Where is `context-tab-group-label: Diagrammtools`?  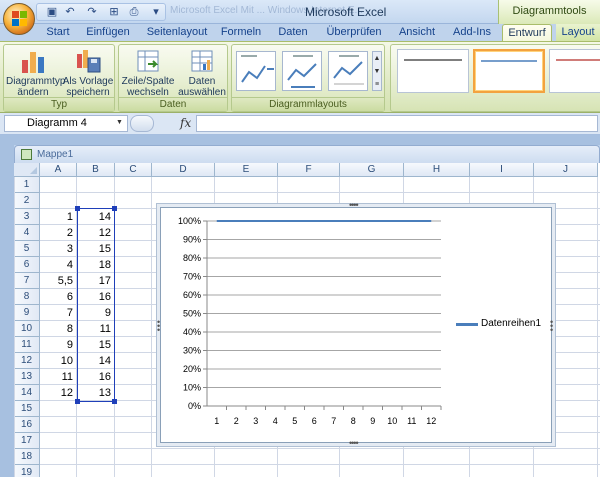
context-tab-group-label: Diagrammtools is located at coordinates (549, 12).